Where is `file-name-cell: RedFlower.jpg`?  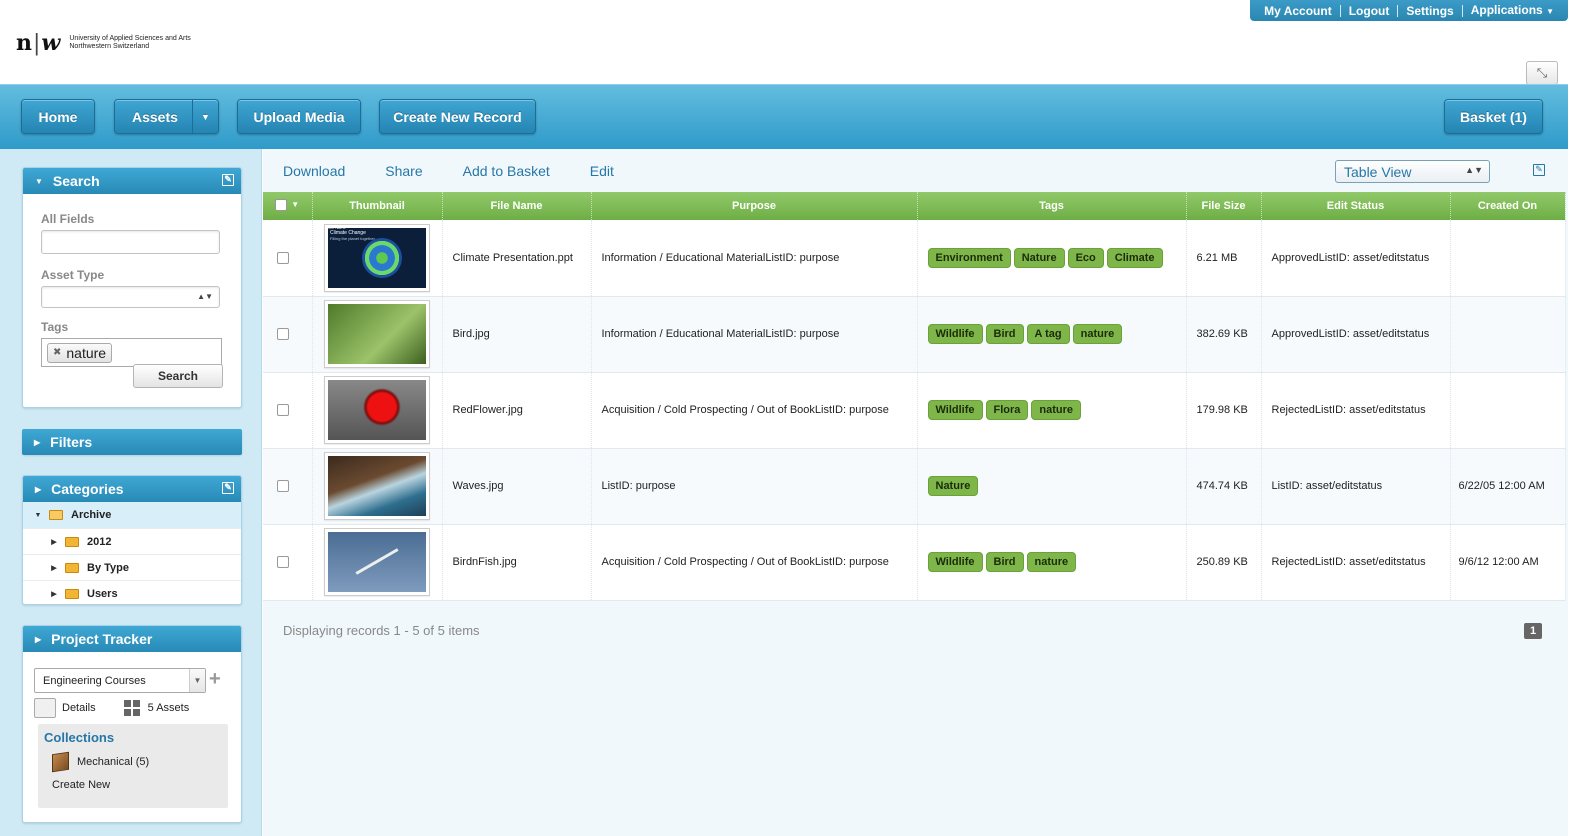 file-name-cell: RedFlower.jpg is located at coordinates (517, 410).